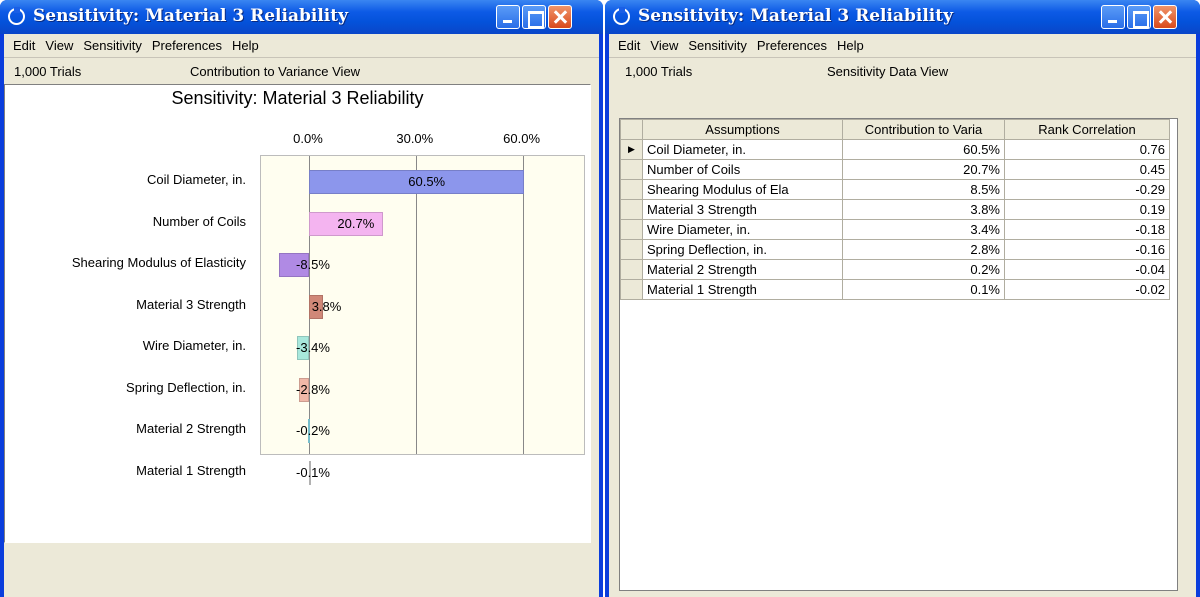 The width and height of the screenshot is (1200, 597). I want to click on bar-value-label: -2.8%, so click(313, 389).